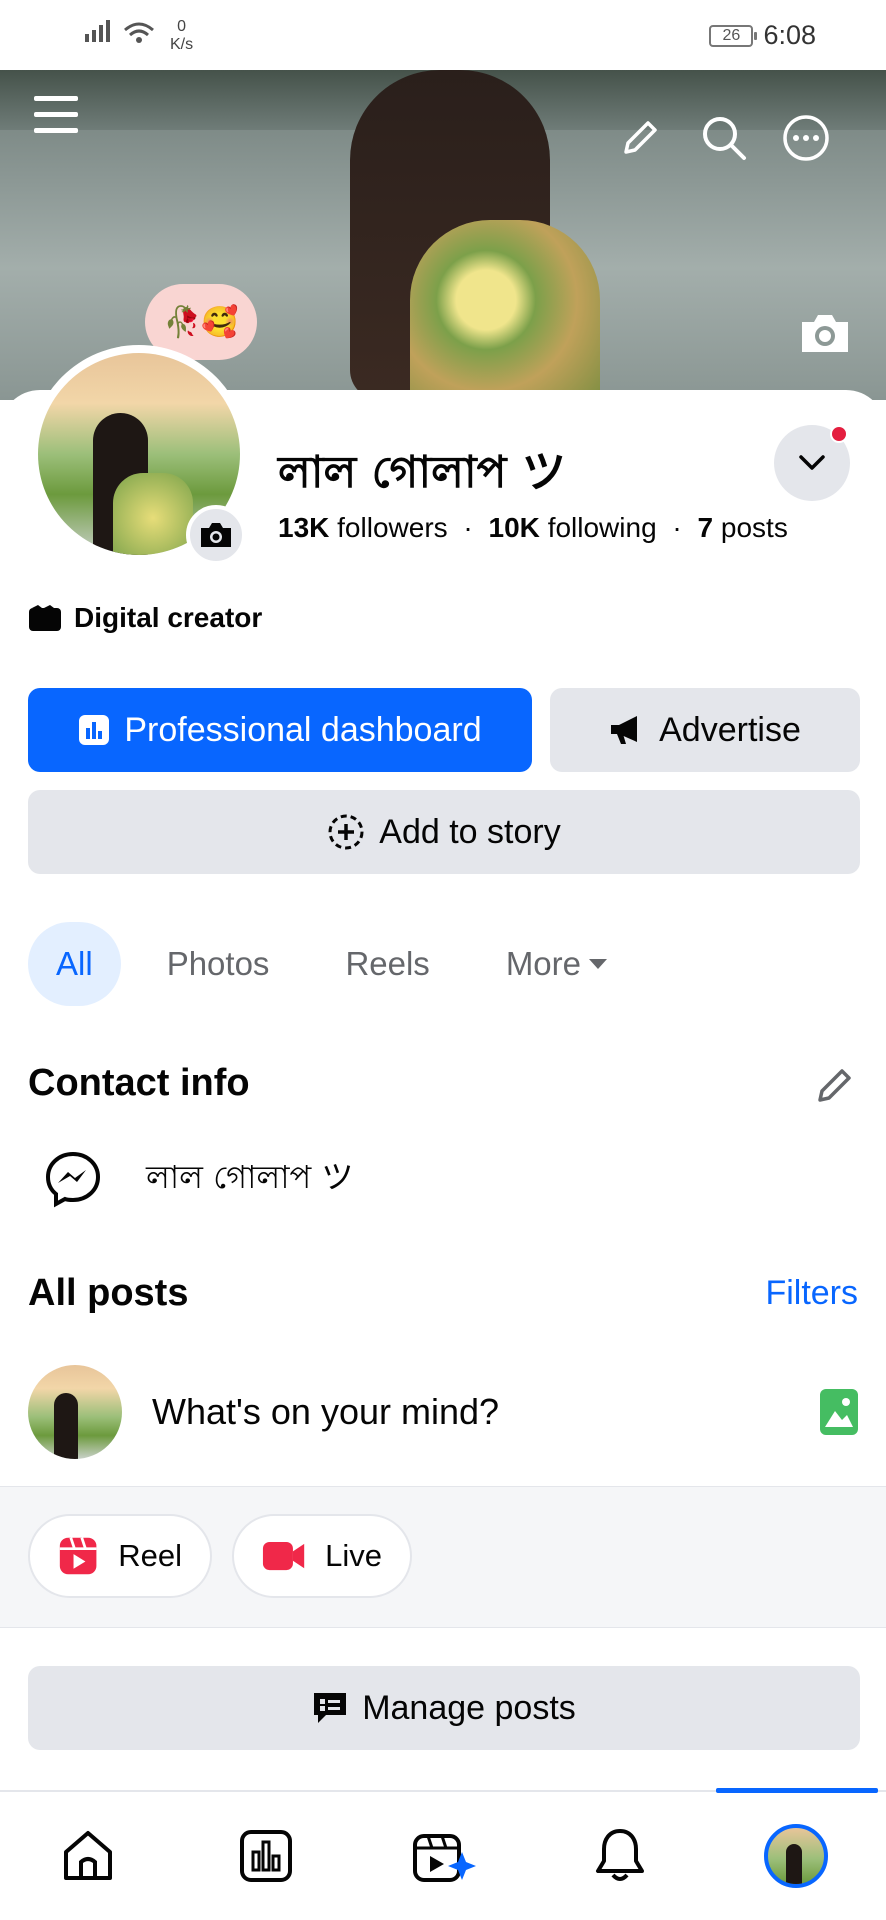 The height and width of the screenshot is (1920, 886). What do you see at coordinates (283, 1556) in the screenshot?
I see `live-video-icon` at bounding box center [283, 1556].